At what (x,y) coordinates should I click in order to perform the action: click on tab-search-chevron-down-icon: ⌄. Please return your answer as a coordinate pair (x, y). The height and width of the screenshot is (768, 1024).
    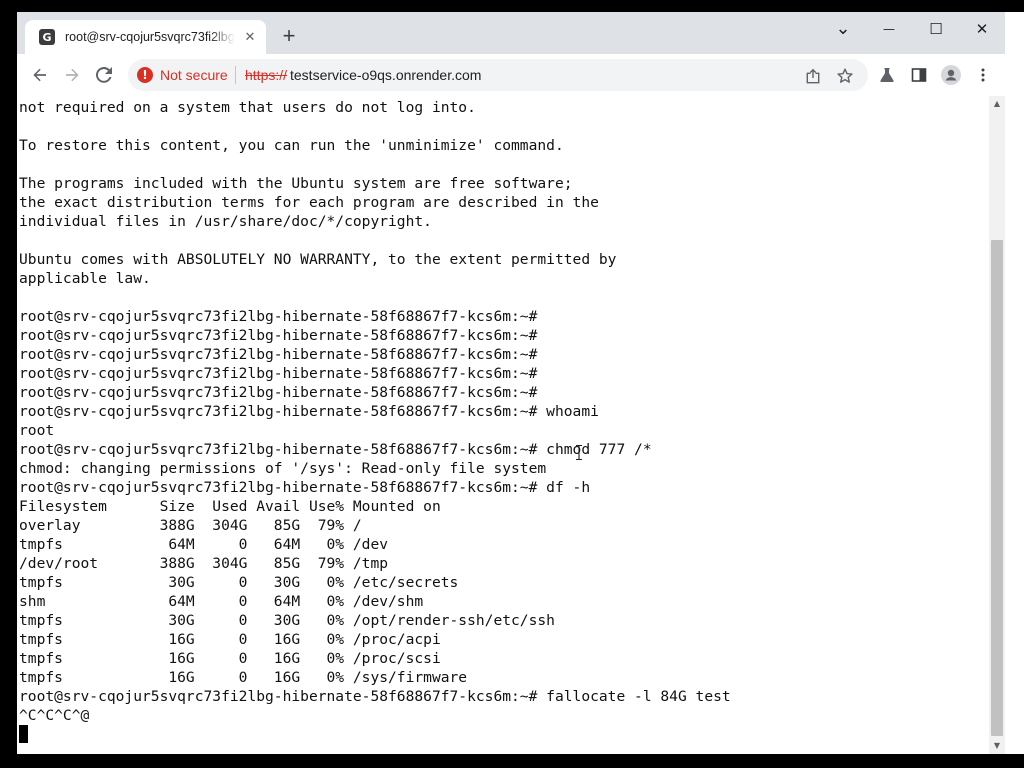
    Looking at the image, I should click on (843, 29).